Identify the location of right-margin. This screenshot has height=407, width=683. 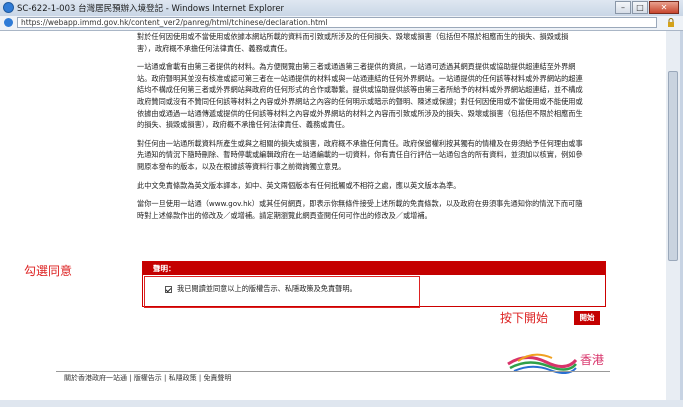
(638, 215).